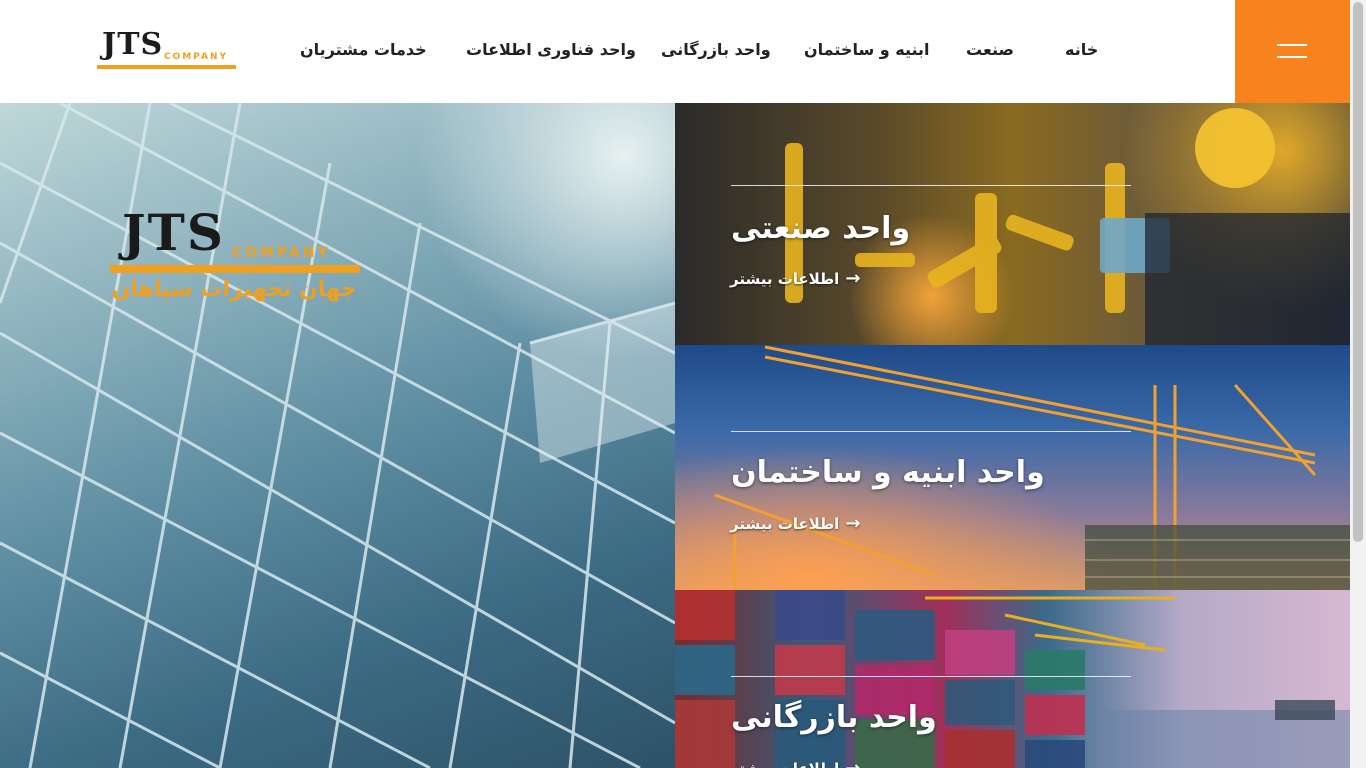  What do you see at coordinates (1081, 49) in the screenshot?
I see `nav-item-home: خانه` at bounding box center [1081, 49].